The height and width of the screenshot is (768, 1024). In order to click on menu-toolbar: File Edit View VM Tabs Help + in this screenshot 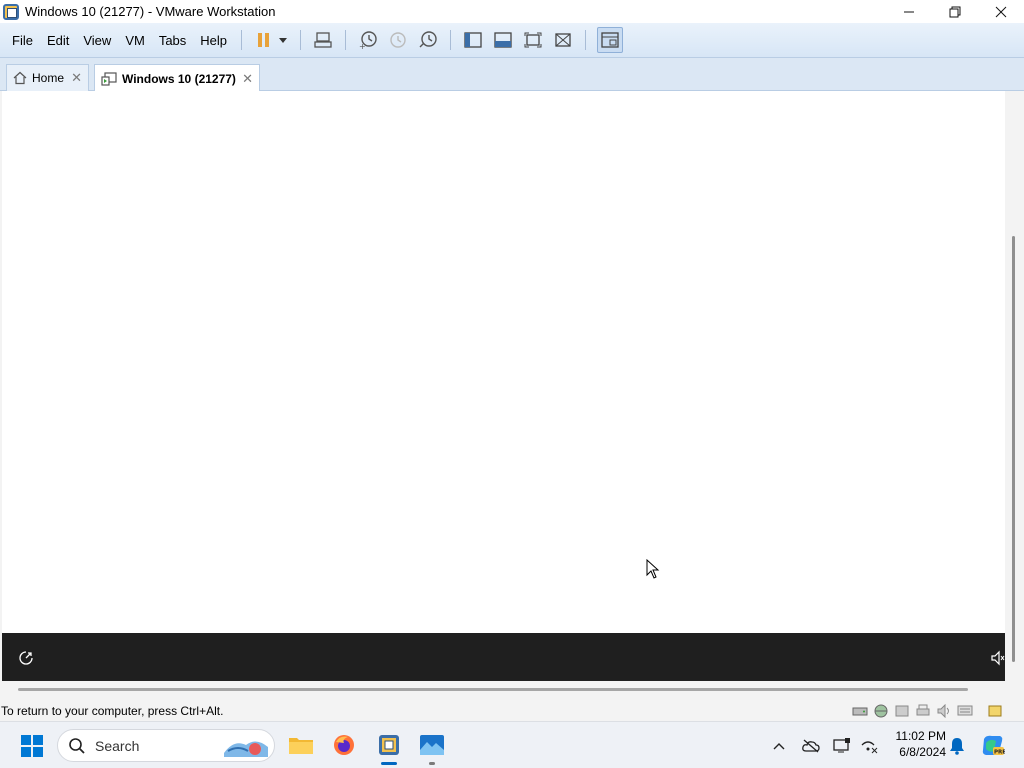, I will do `click(512, 40)`.